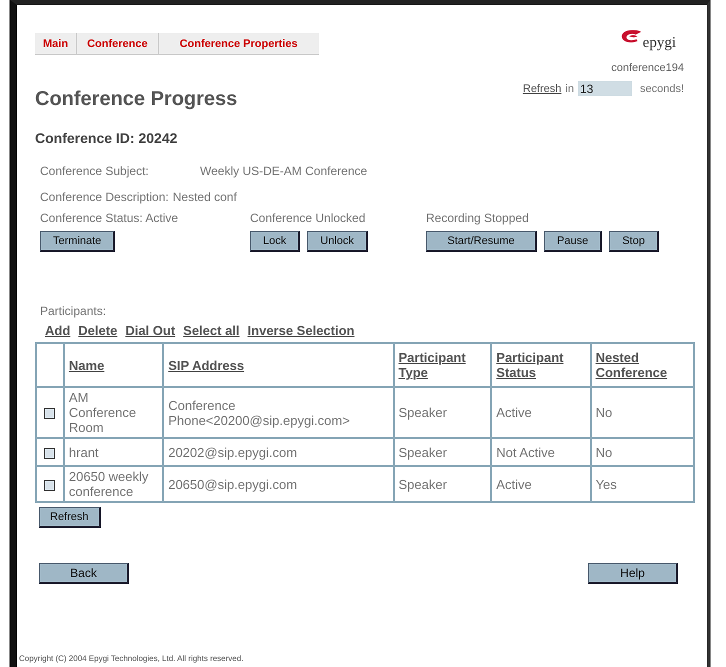 The height and width of the screenshot is (667, 726). What do you see at coordinates (98, 330) in the screenshot?
I see `action-link: Delete` at bounding box center [98, 330].